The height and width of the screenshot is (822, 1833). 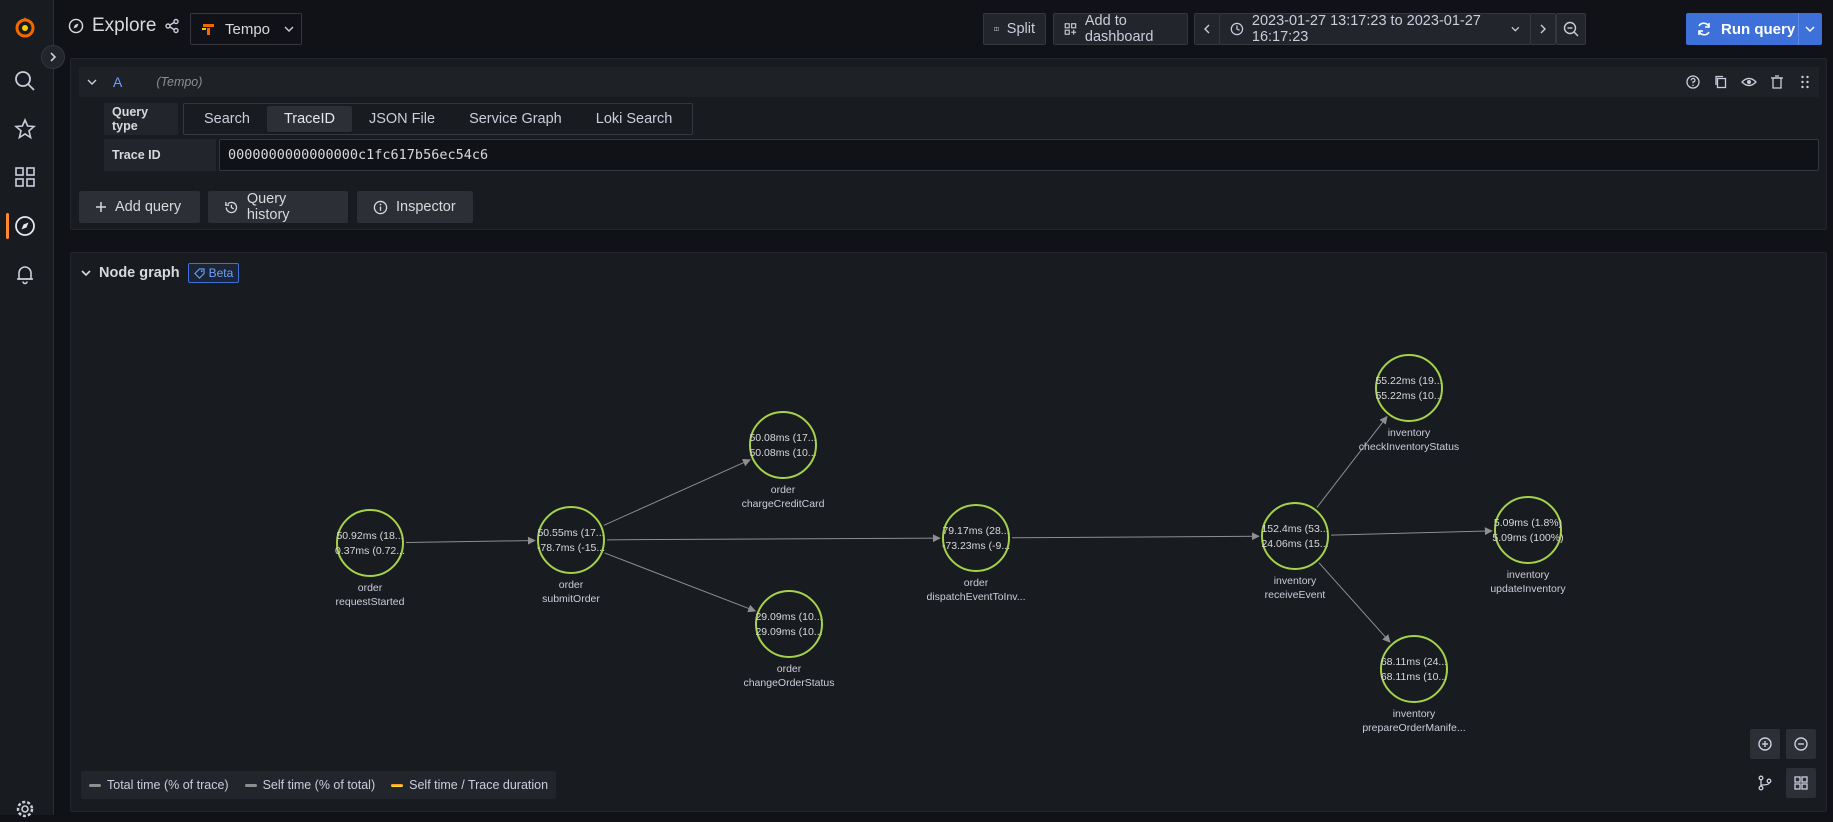 I want to click on tab-search: Search, so click(x=227, y=119).